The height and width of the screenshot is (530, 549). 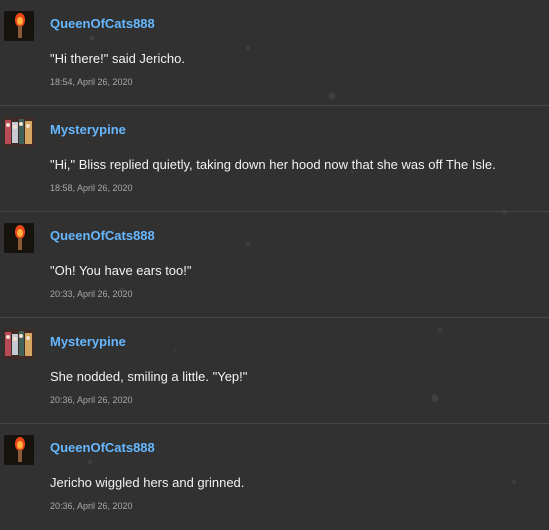 What do you see at coordinates (121, 270) in the screenshot?
I see `post-message: "Oh! You have ears too!"` at bounding box center [121, 270].